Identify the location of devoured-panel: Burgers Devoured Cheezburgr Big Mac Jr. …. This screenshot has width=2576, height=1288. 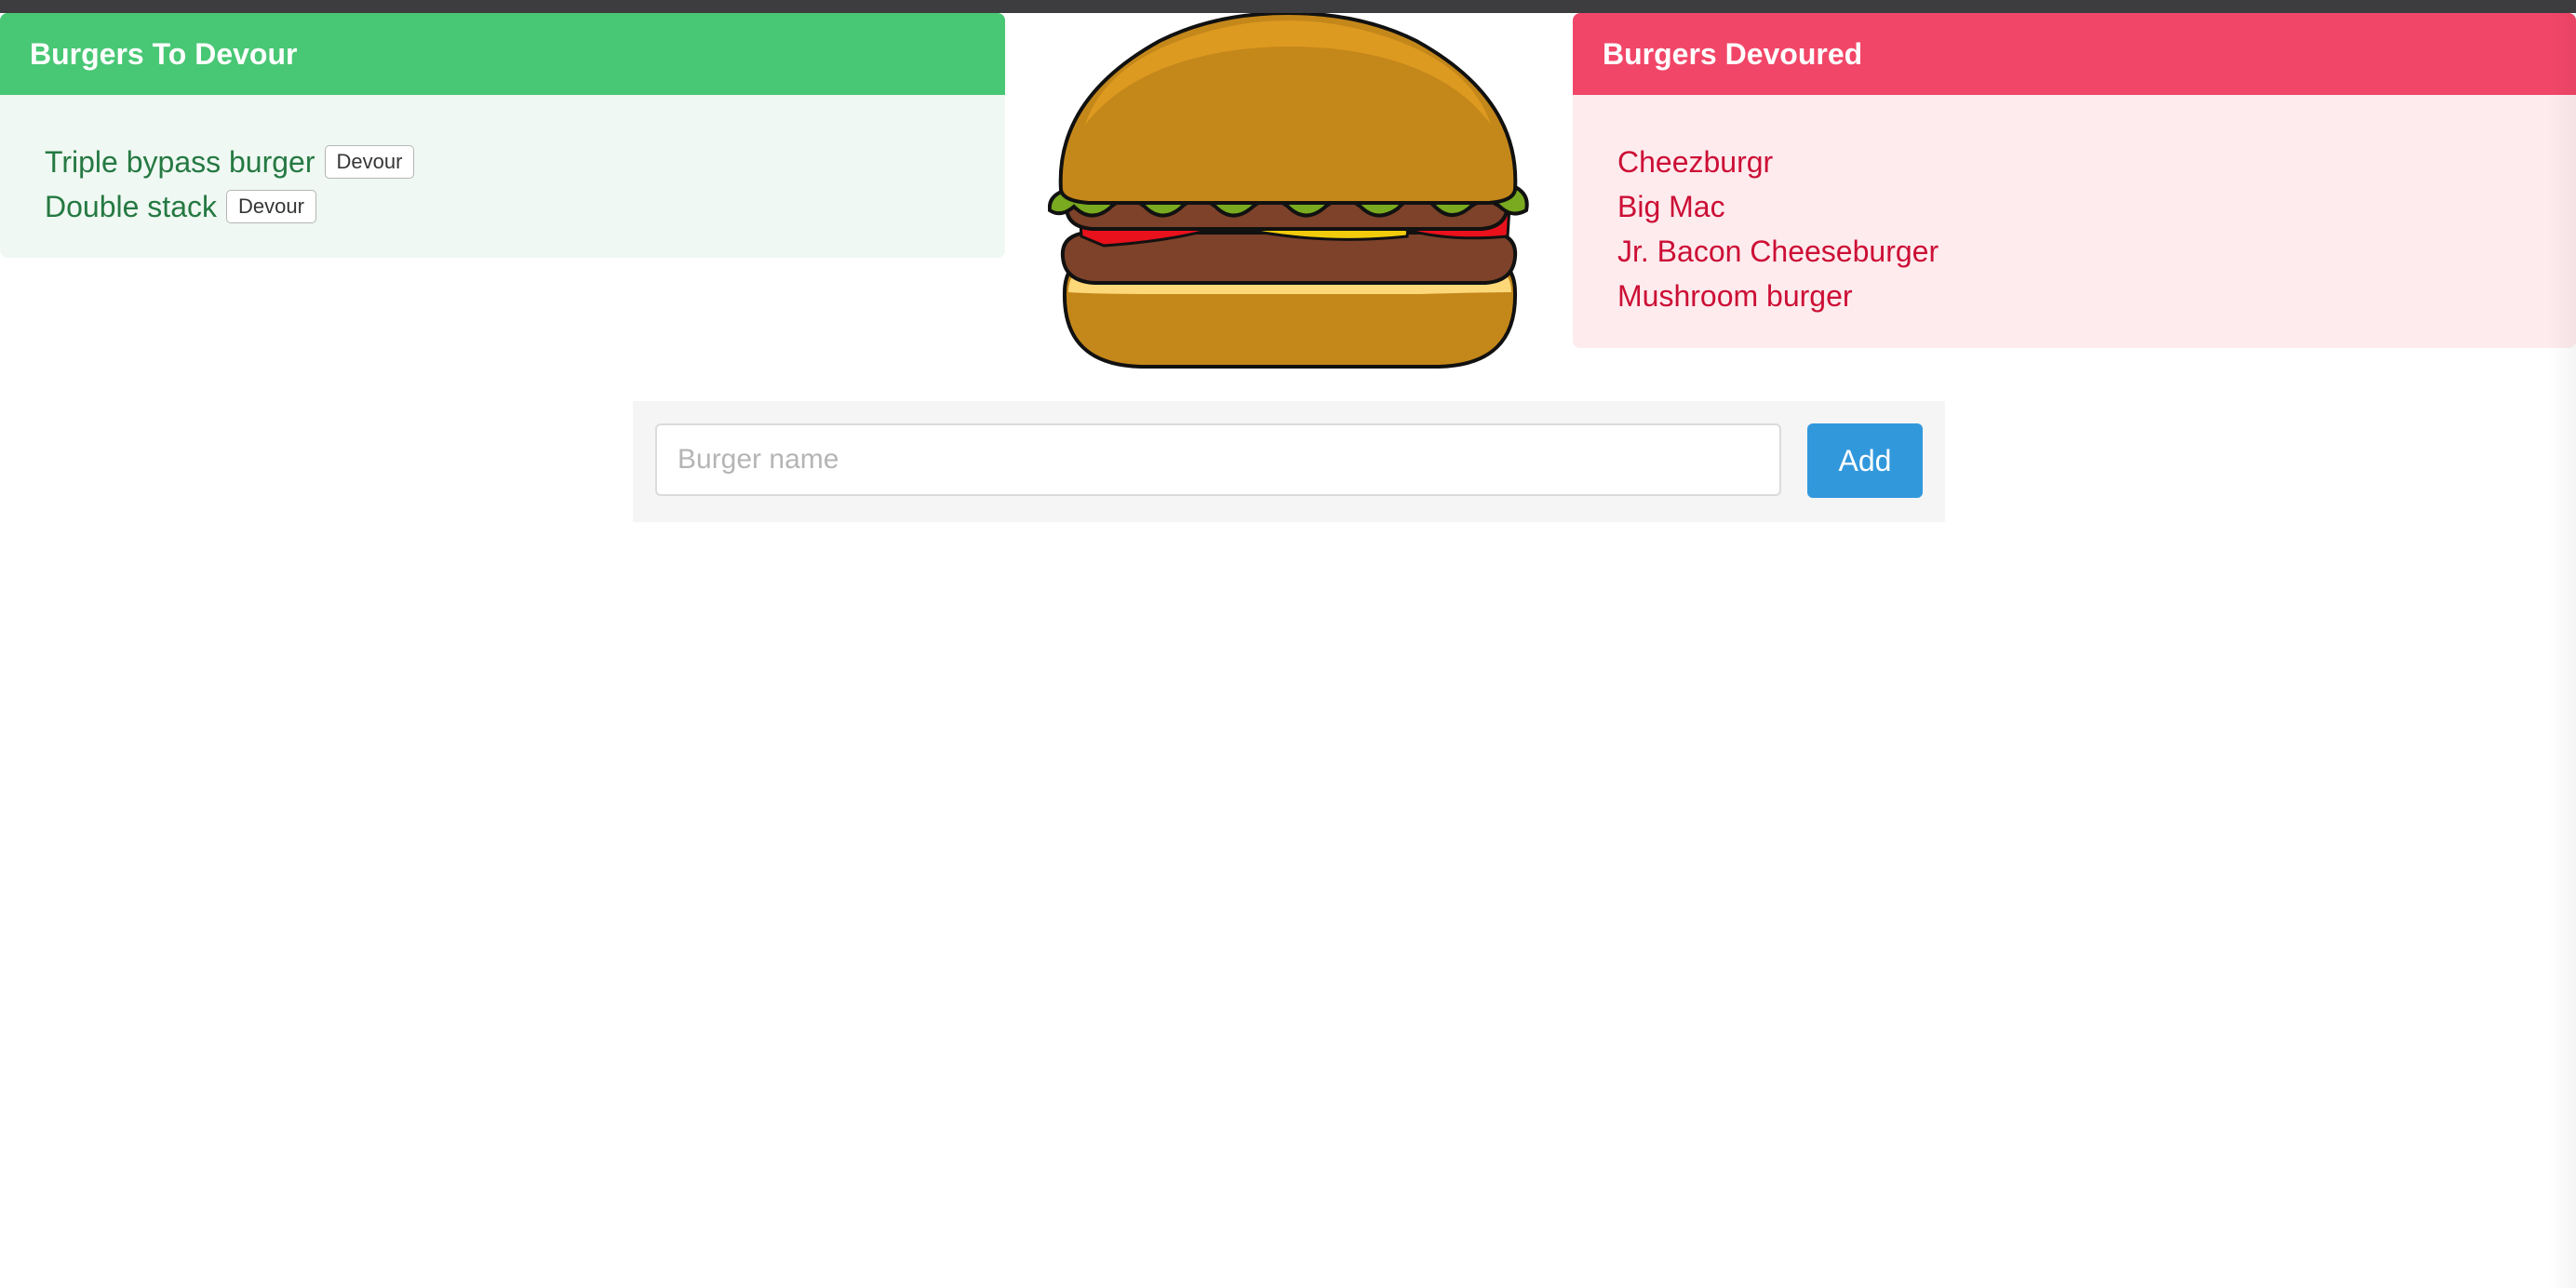
(2074, 180).